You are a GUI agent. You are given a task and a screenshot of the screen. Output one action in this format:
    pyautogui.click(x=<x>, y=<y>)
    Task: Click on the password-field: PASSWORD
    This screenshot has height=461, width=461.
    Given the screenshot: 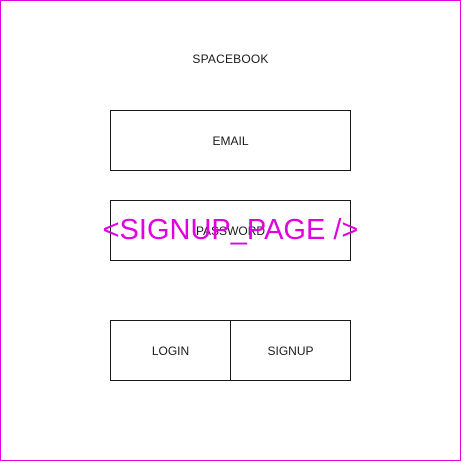 What is the action you would take?
    pyautogui.click(x=230, y=230)
    